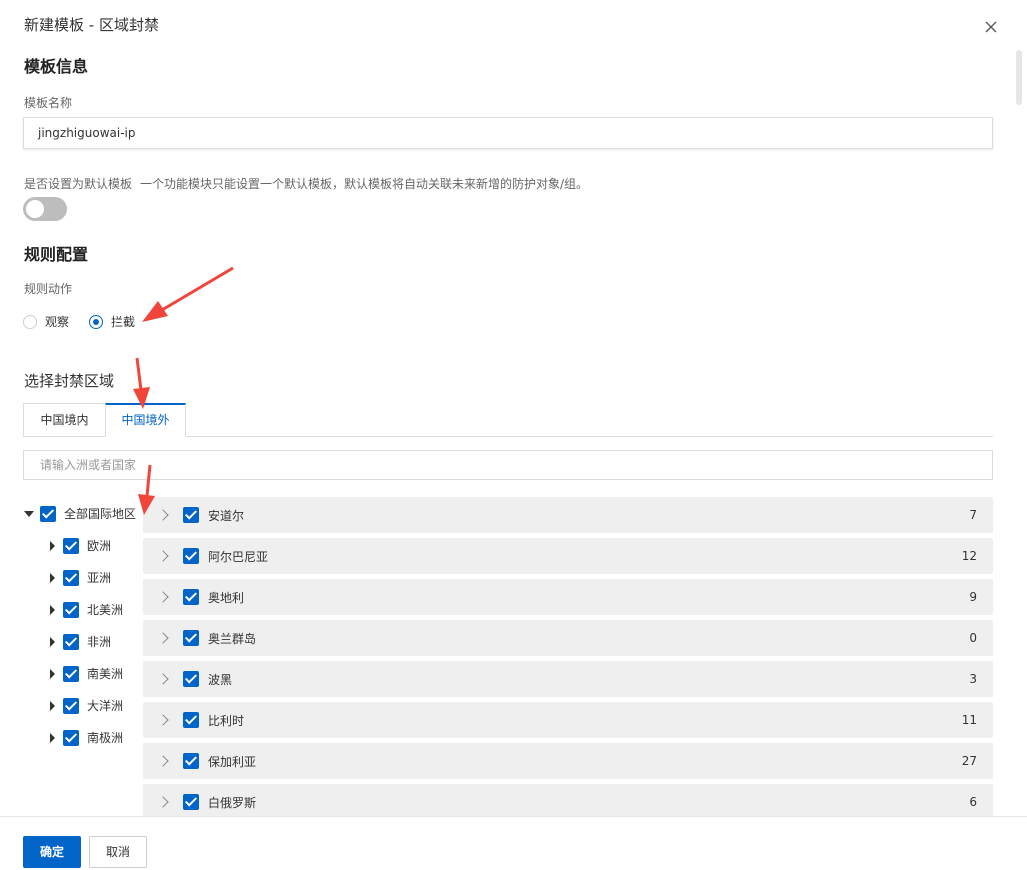 The width and height of the screenshot is (1027, 870). I want to click on country-name: 保加利亚, so click(232, 761).